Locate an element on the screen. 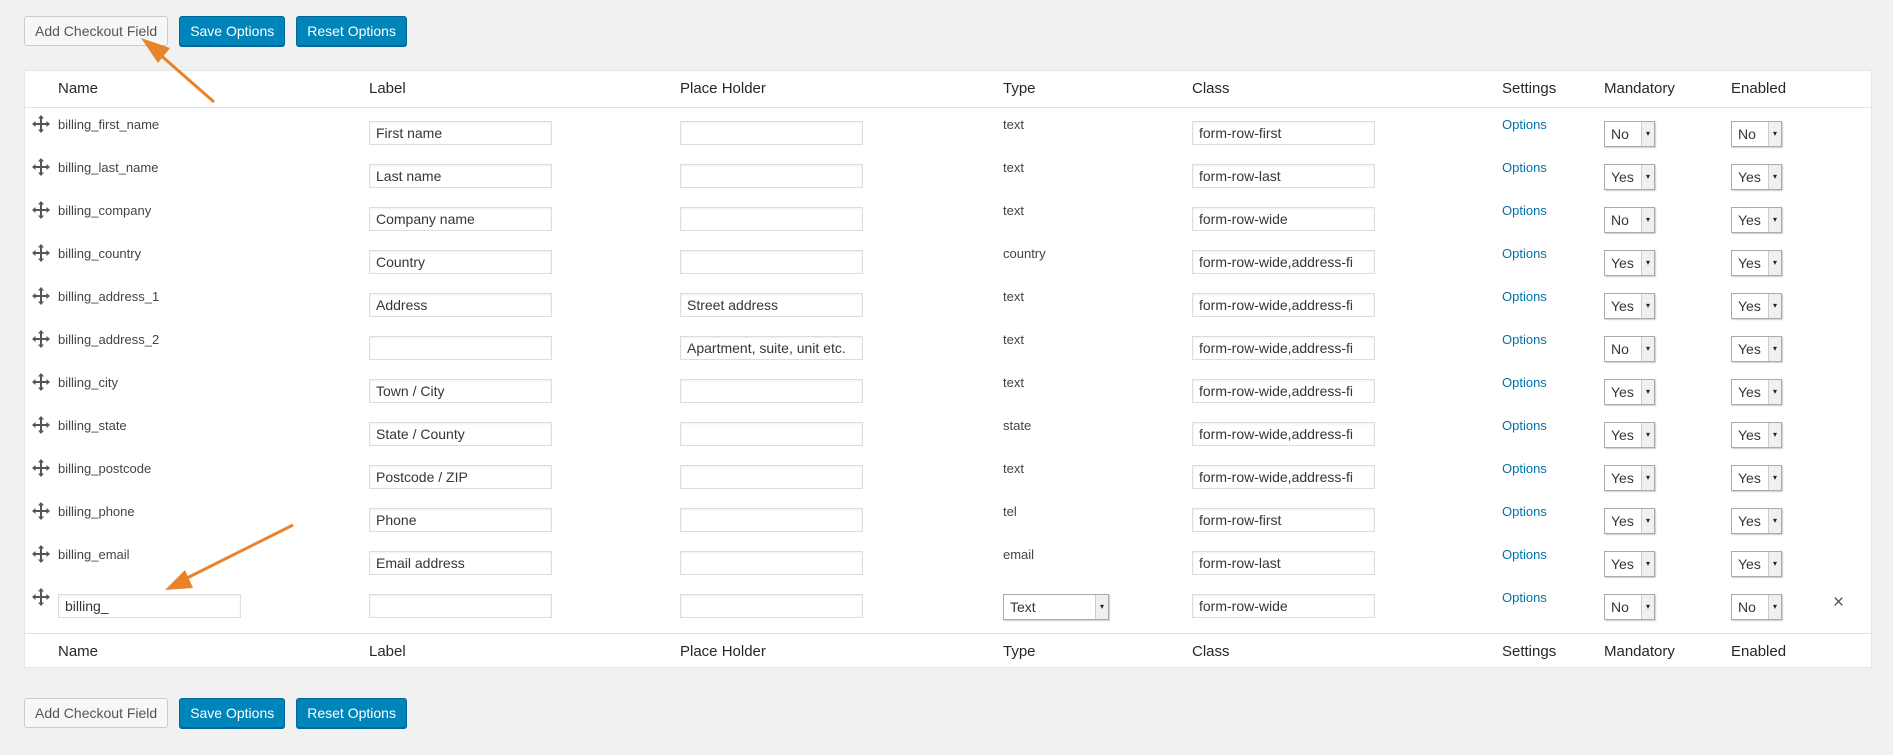  field-label-input: Phone is located at coordinates (460, 520).